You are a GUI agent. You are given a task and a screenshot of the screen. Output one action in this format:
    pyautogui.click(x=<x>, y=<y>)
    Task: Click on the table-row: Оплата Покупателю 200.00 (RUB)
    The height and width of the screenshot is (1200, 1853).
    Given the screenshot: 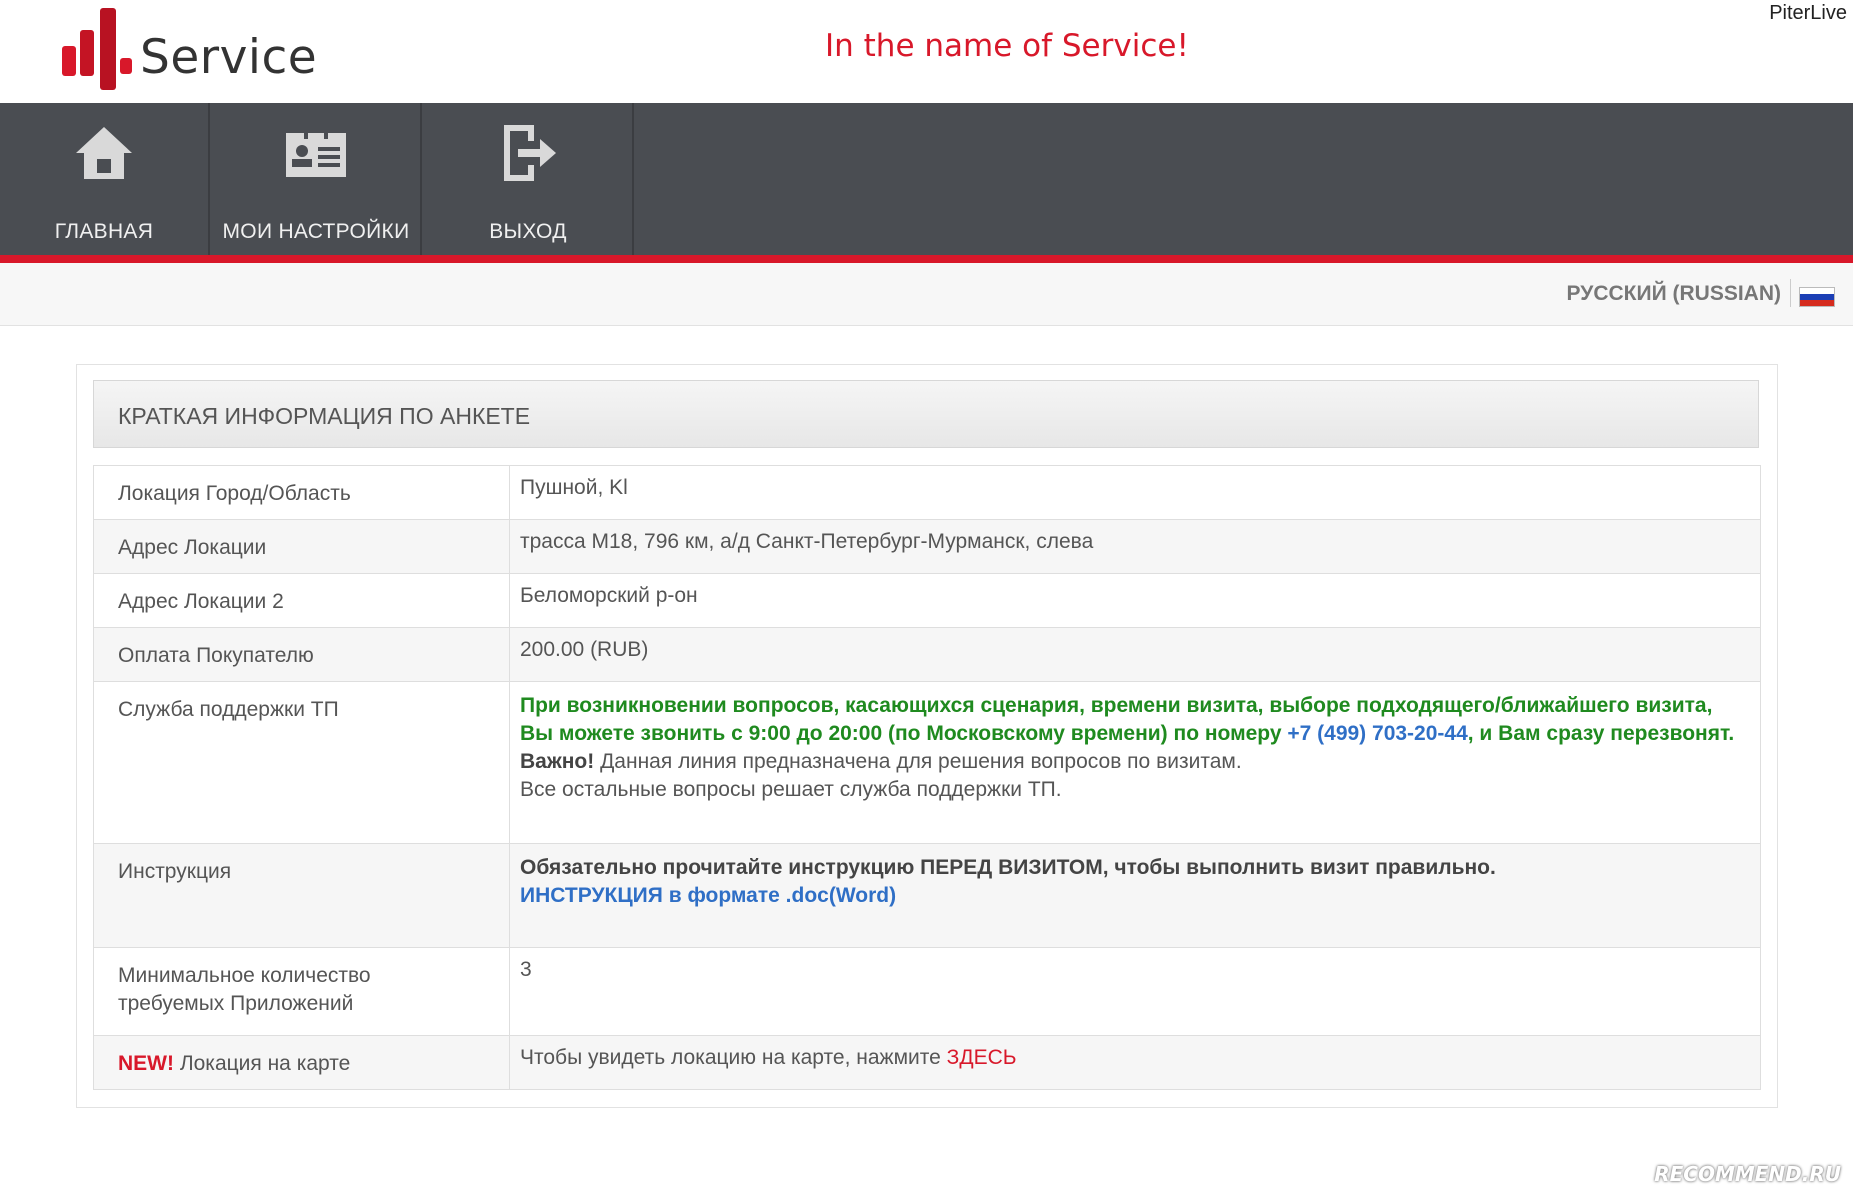 What is the action you would take?
    pyautogui.click(x=927, y=654)
    